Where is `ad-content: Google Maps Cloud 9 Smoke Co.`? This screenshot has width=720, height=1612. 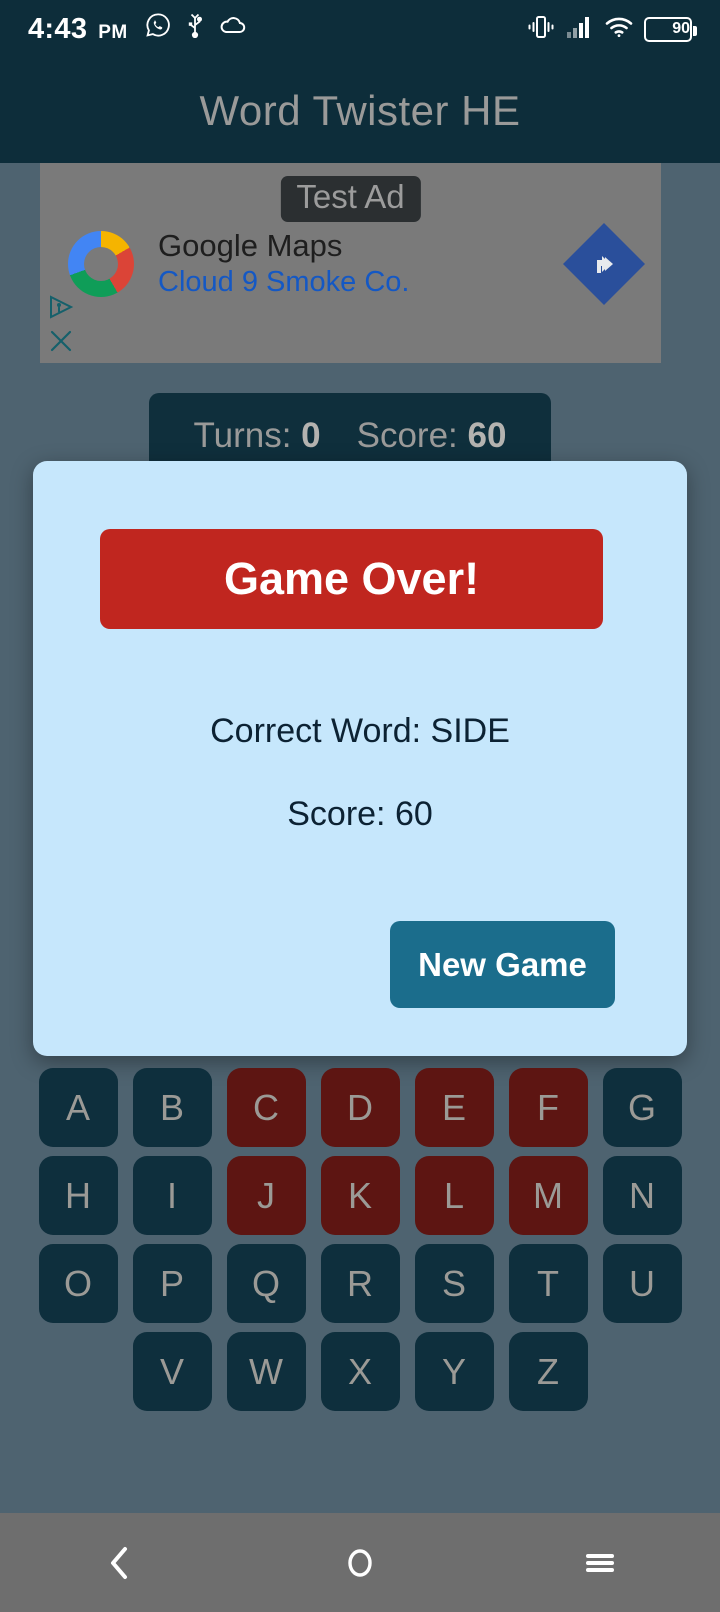 ad-content: Google Maps Cloud 9 Smoke Co. is located at coordinates (238, 263).